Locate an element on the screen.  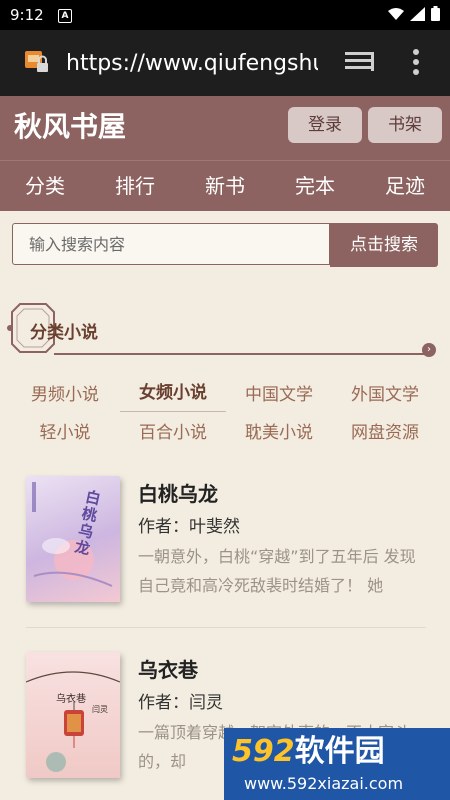
battery-icon is located at coordinates (435, 13).